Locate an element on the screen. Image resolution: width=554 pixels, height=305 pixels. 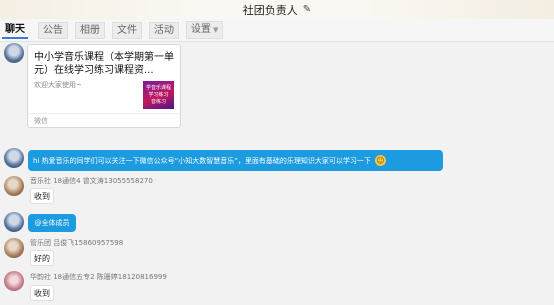
card-source: 微信 is located at coordinates (41, 121).